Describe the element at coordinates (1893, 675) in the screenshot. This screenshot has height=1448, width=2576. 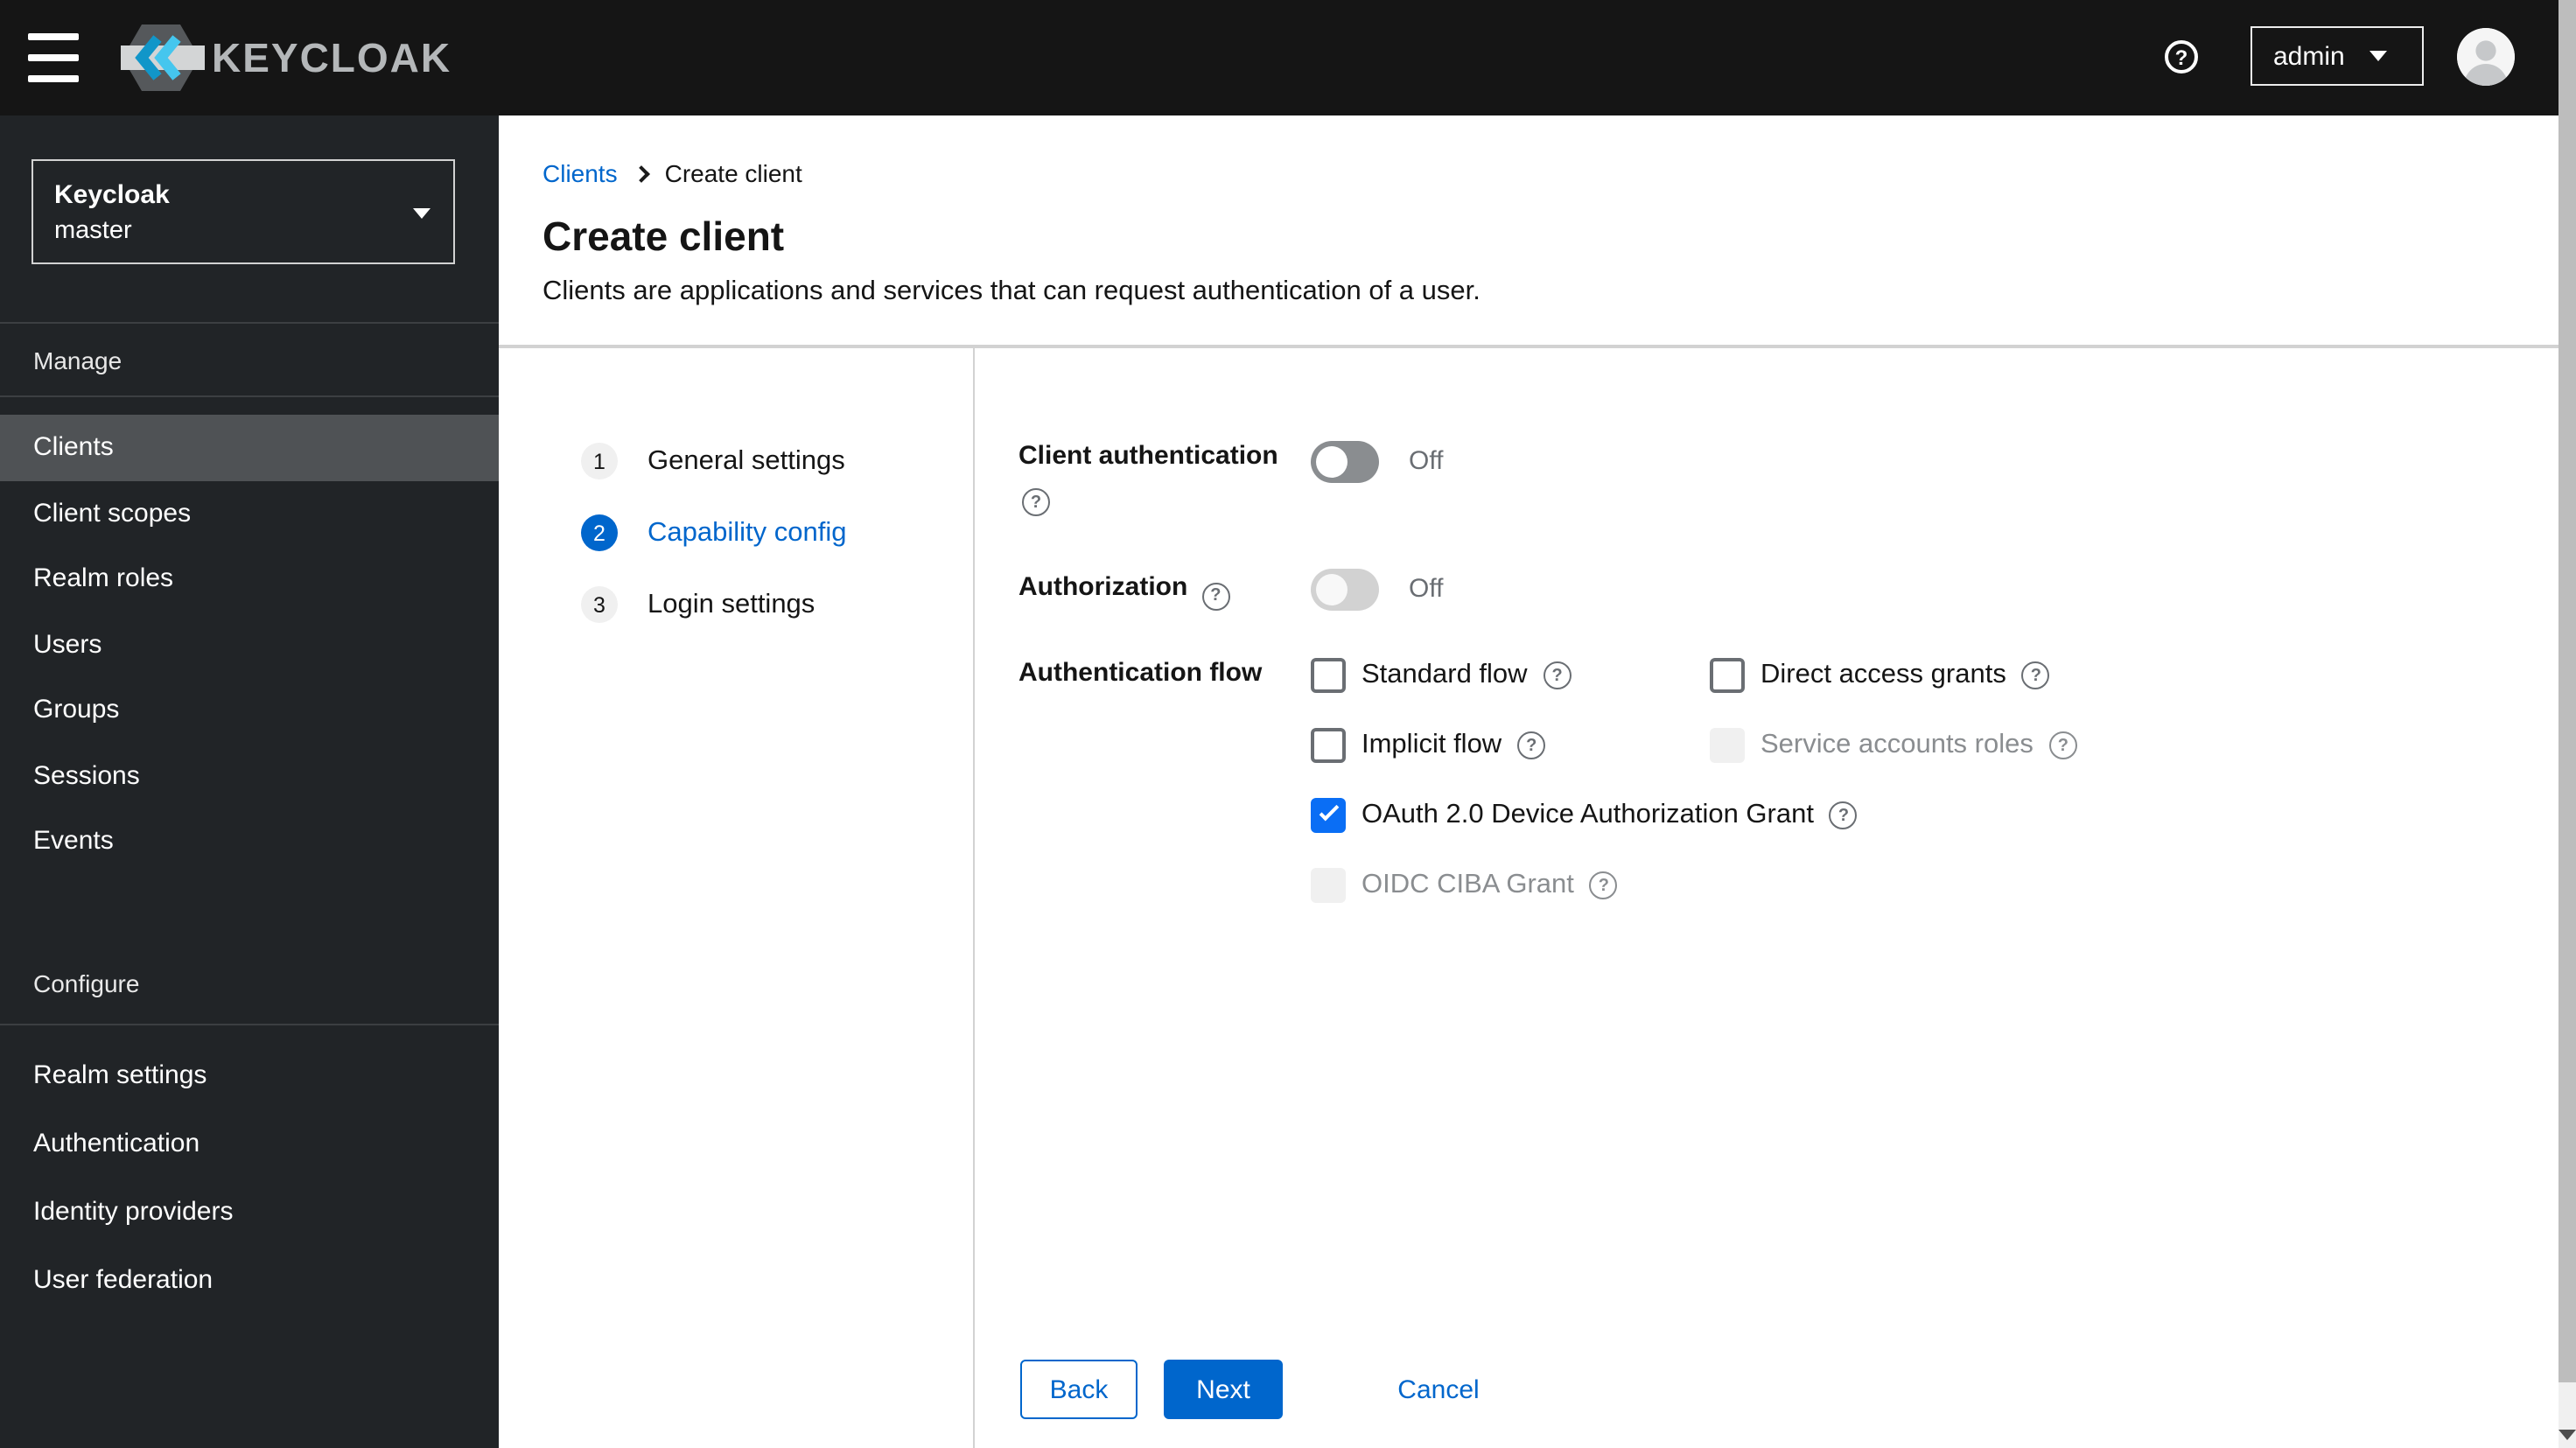
I see `checkbox-direct-access-grants: Direct access grants ?` at that location.